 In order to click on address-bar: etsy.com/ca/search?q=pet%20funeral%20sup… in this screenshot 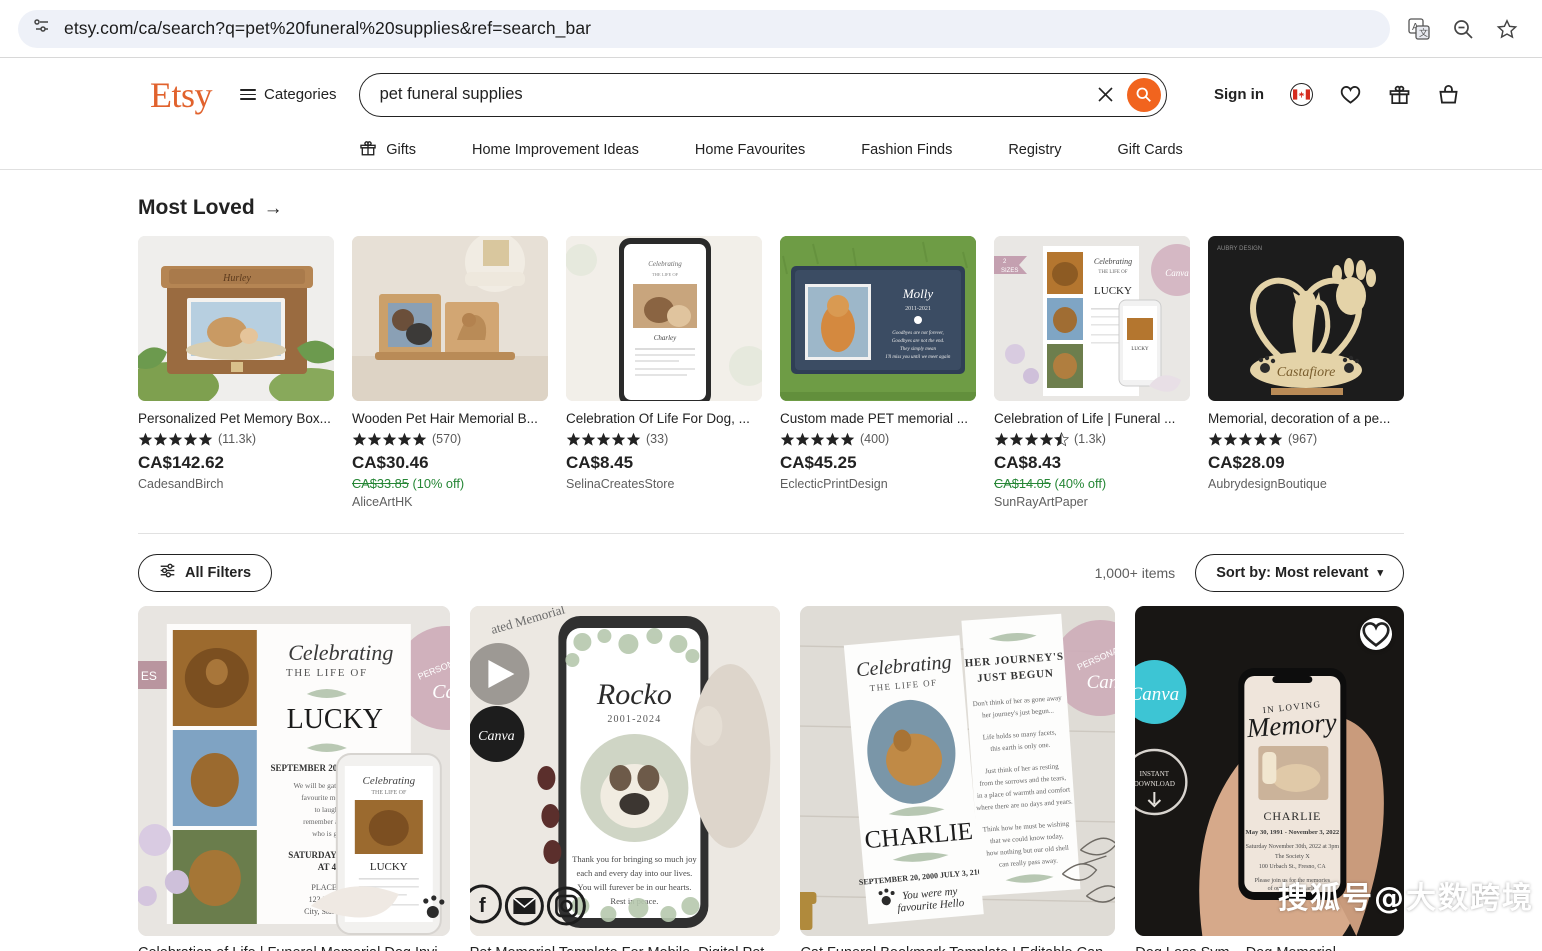, I will do `click(704, 28)`.